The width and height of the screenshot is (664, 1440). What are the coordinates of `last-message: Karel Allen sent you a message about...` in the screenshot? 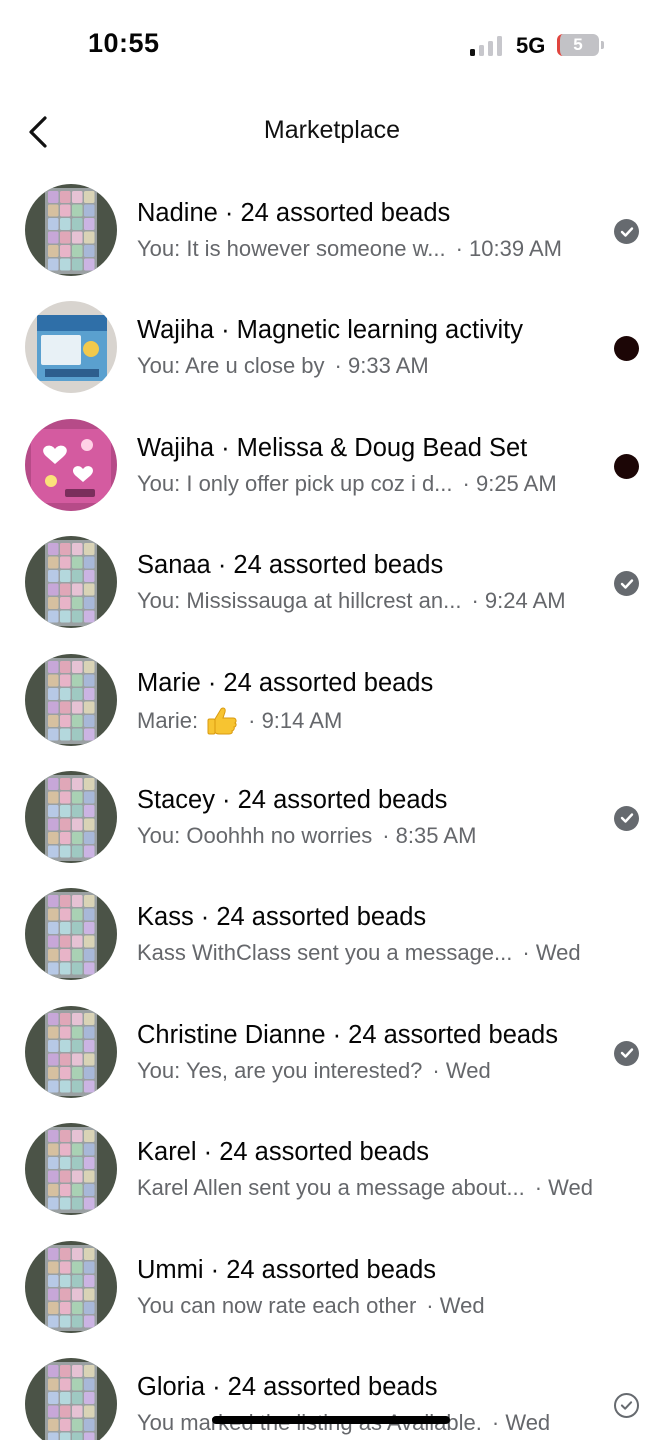 It's located at (331, 1188).